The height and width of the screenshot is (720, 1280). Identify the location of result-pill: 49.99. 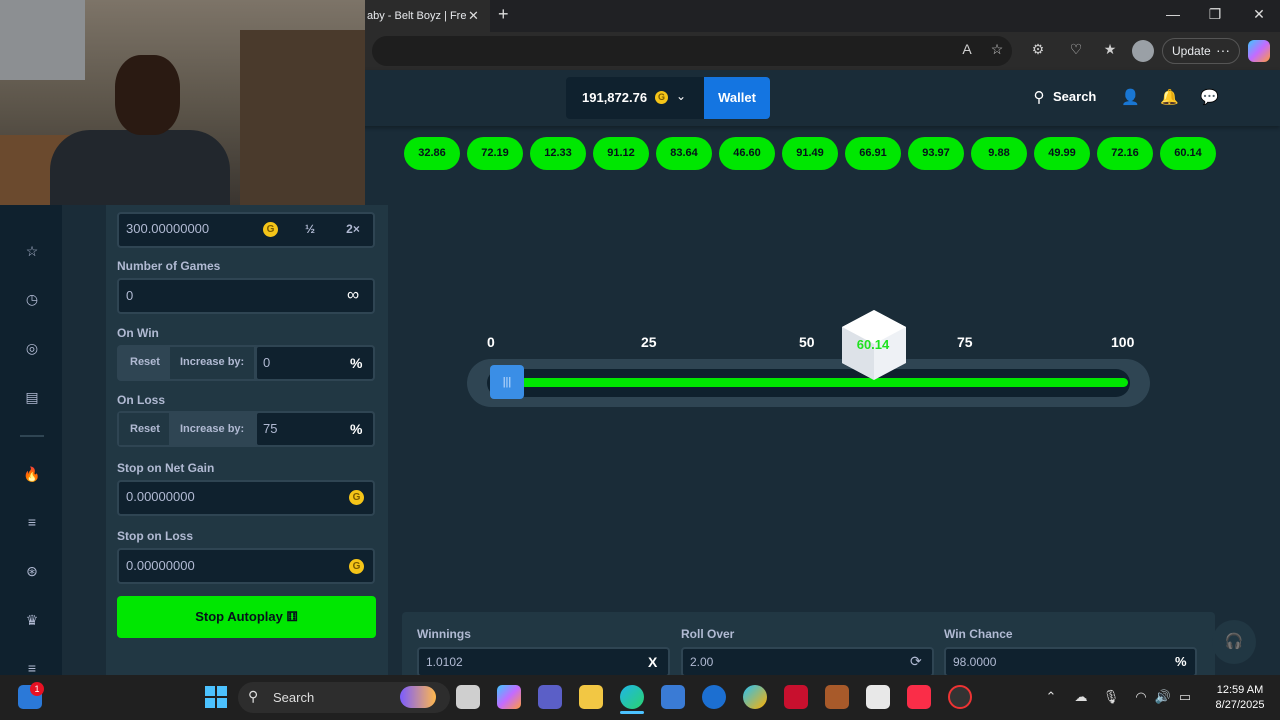
(1062, 153).